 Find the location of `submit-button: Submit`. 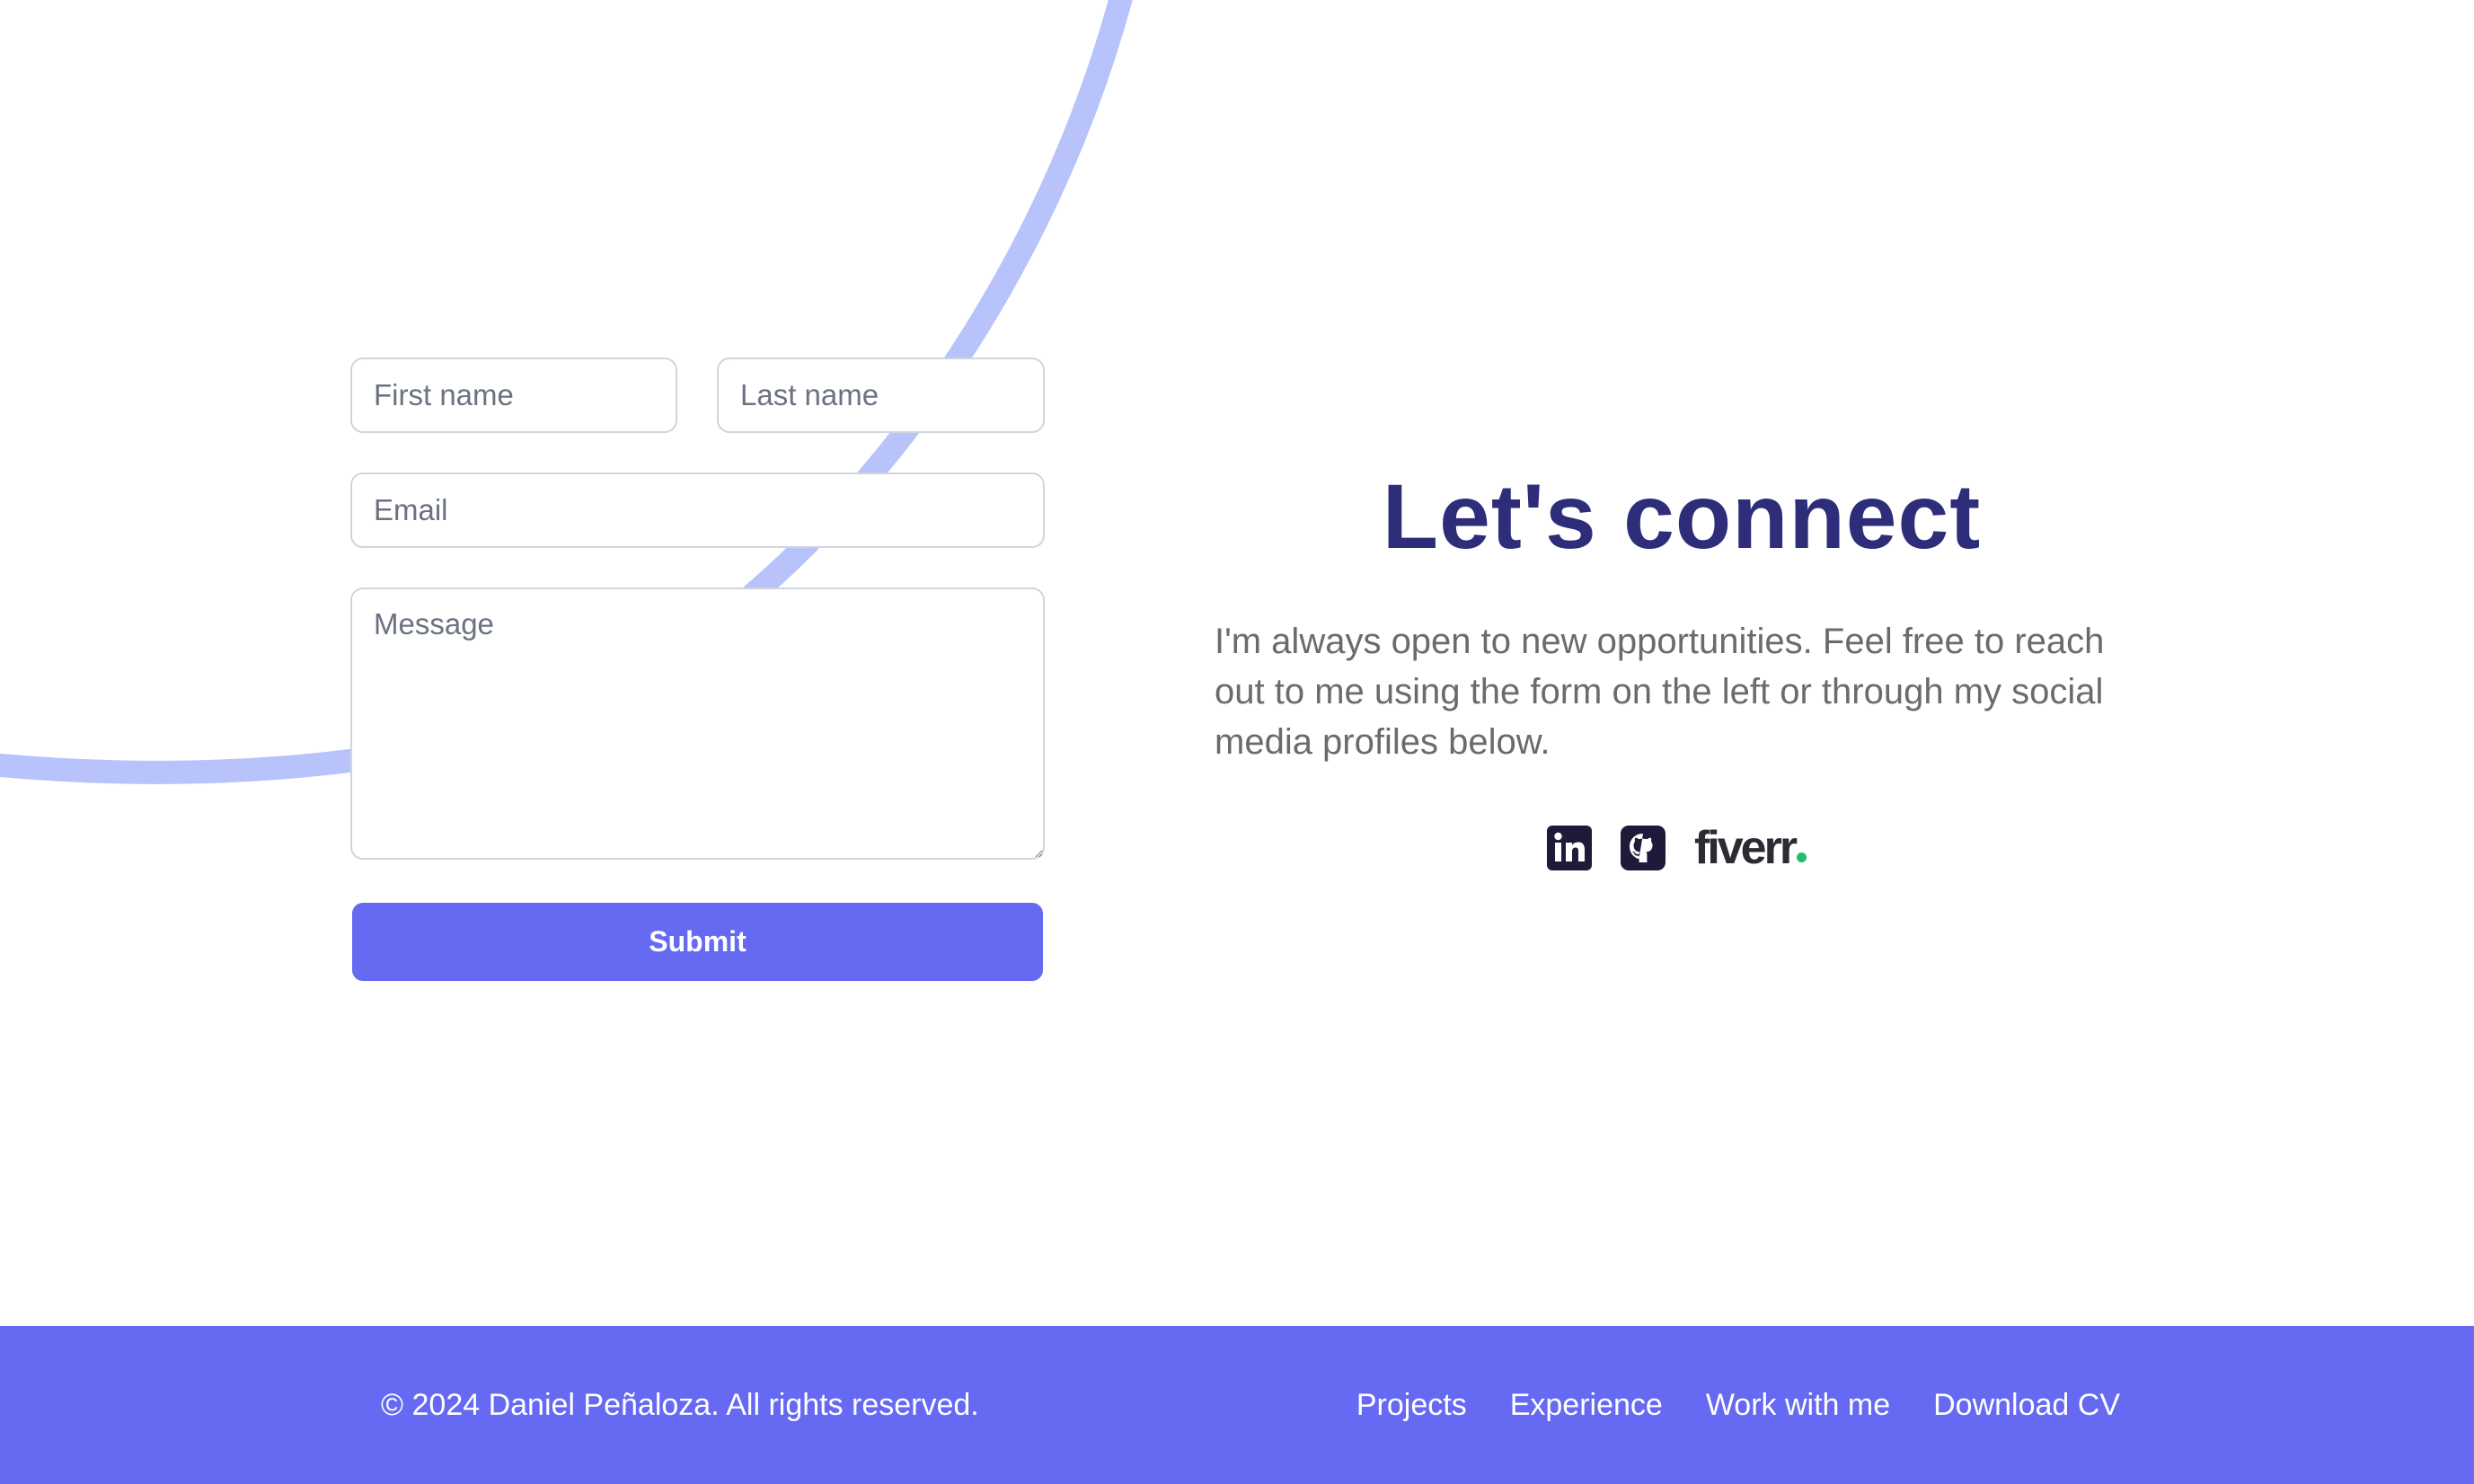

submit-button: Submit is located at coordinates (697, 942).